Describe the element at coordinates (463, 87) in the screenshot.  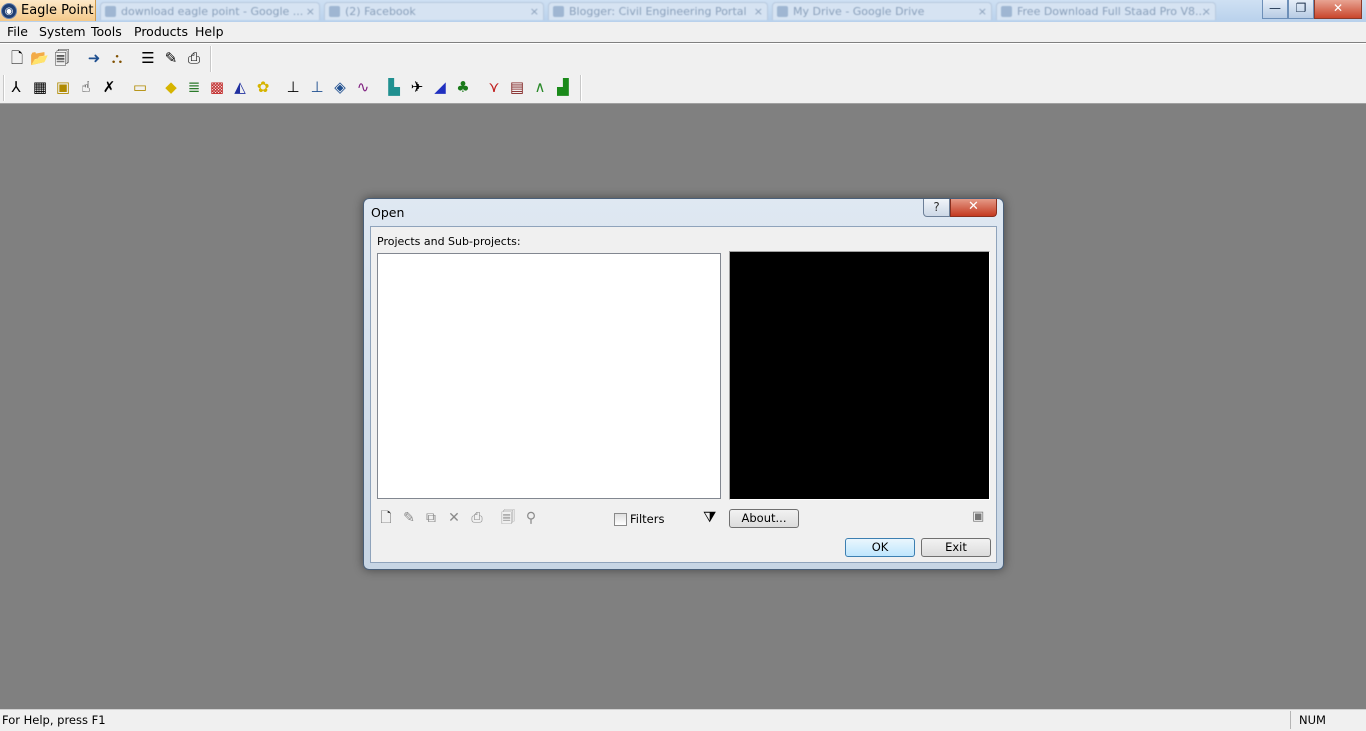
I see `landscape-tree-icon: ♣` at that location.